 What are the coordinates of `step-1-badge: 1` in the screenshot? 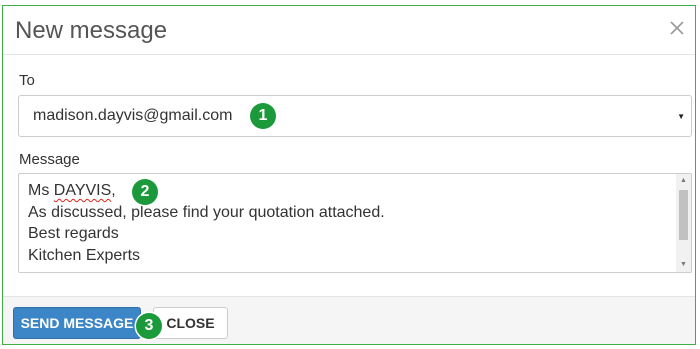 It's located at (263, 116).